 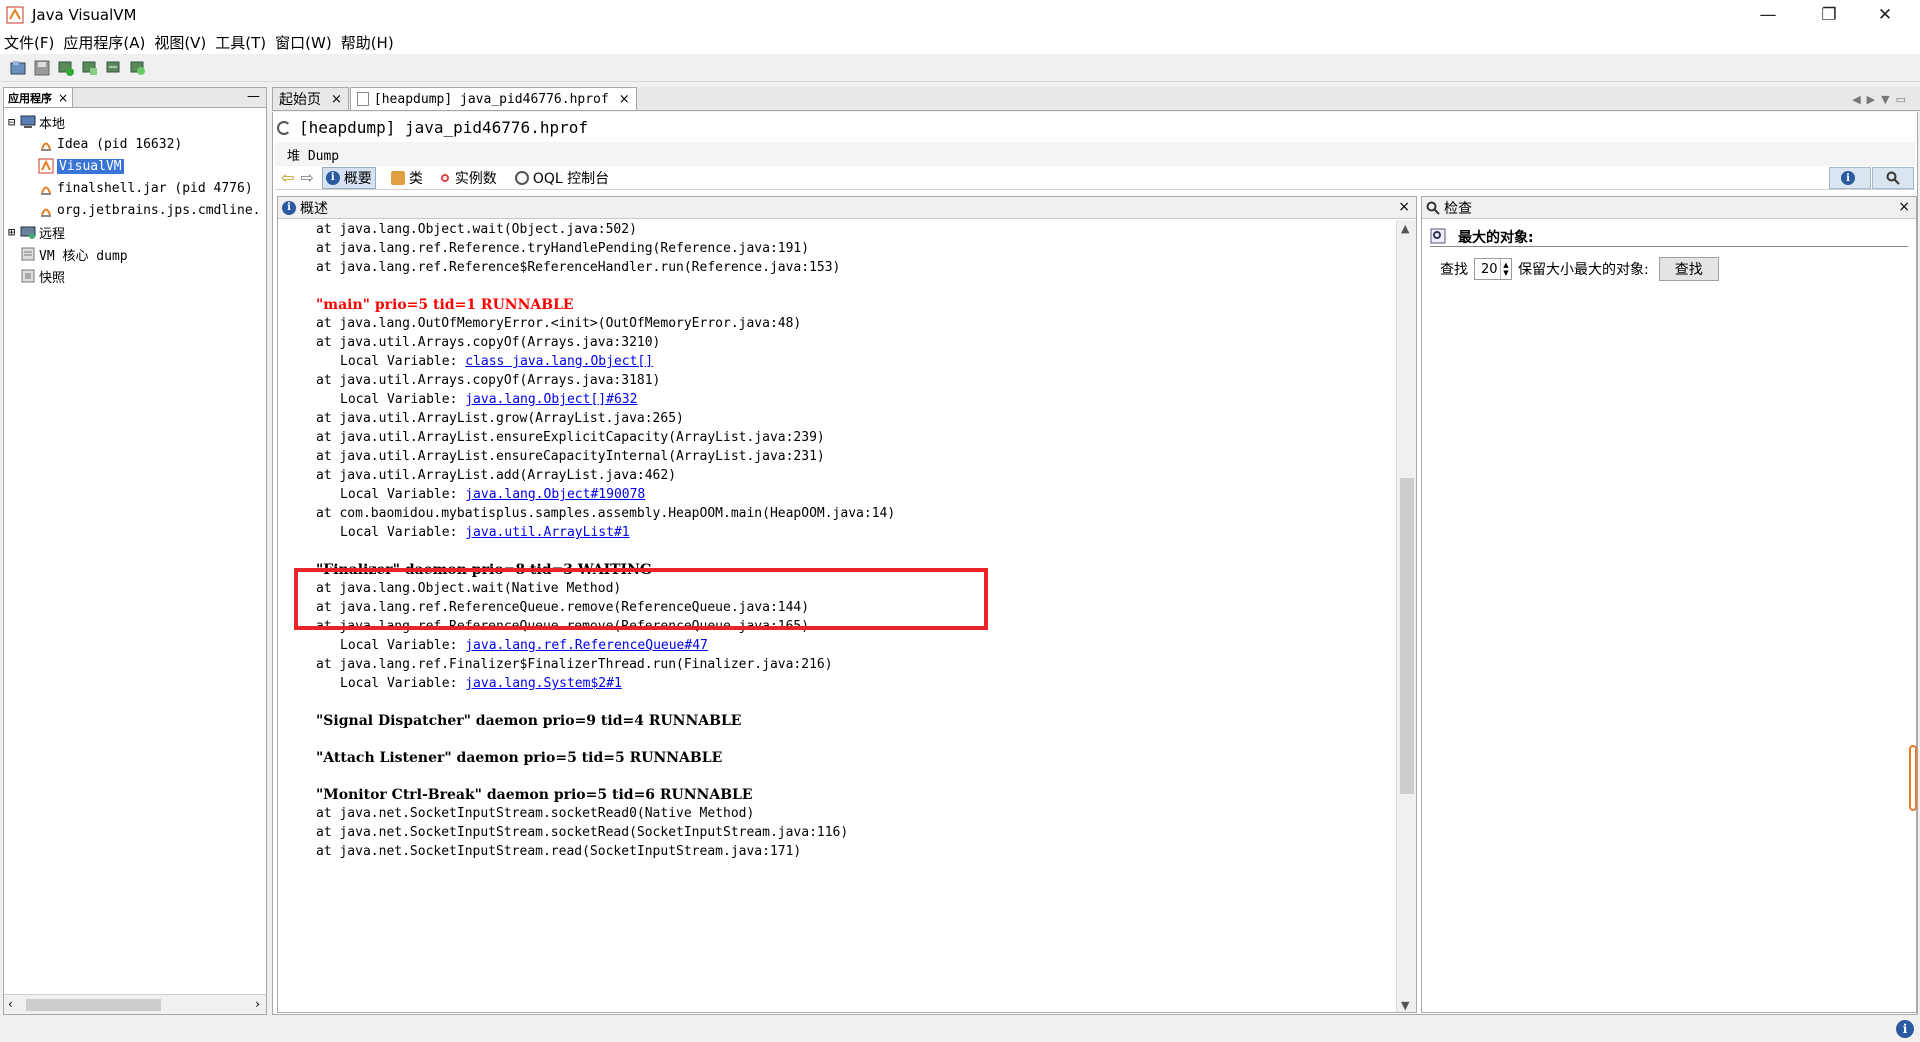 What do you see at coordinates (543, 683) in the screenshot?
I see `local-variable-link: java.lang.System$2#1` at bounding box center [543, 683].